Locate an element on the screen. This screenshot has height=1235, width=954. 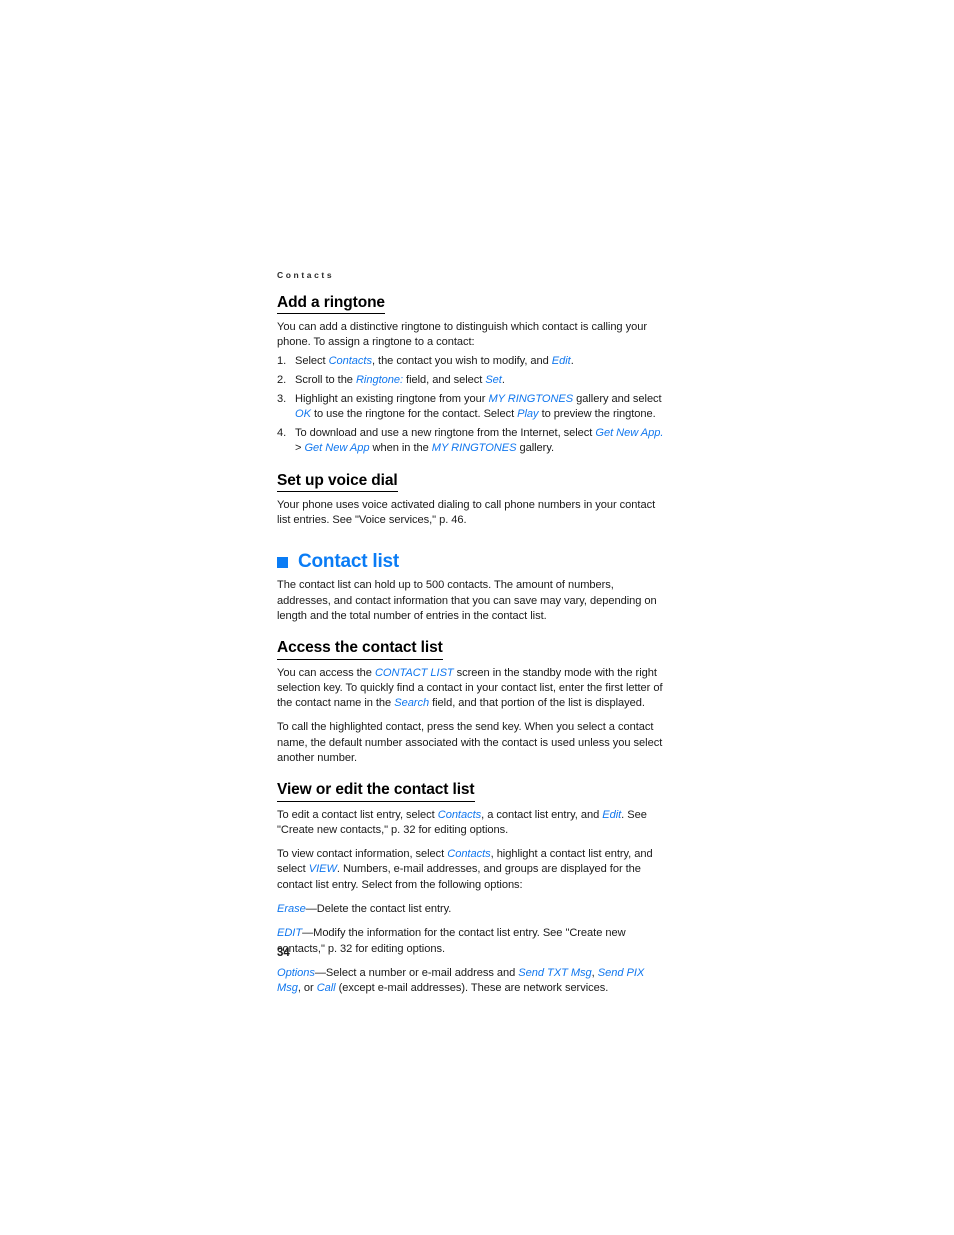
ui-term: Play is located at coordinates (528, 414).